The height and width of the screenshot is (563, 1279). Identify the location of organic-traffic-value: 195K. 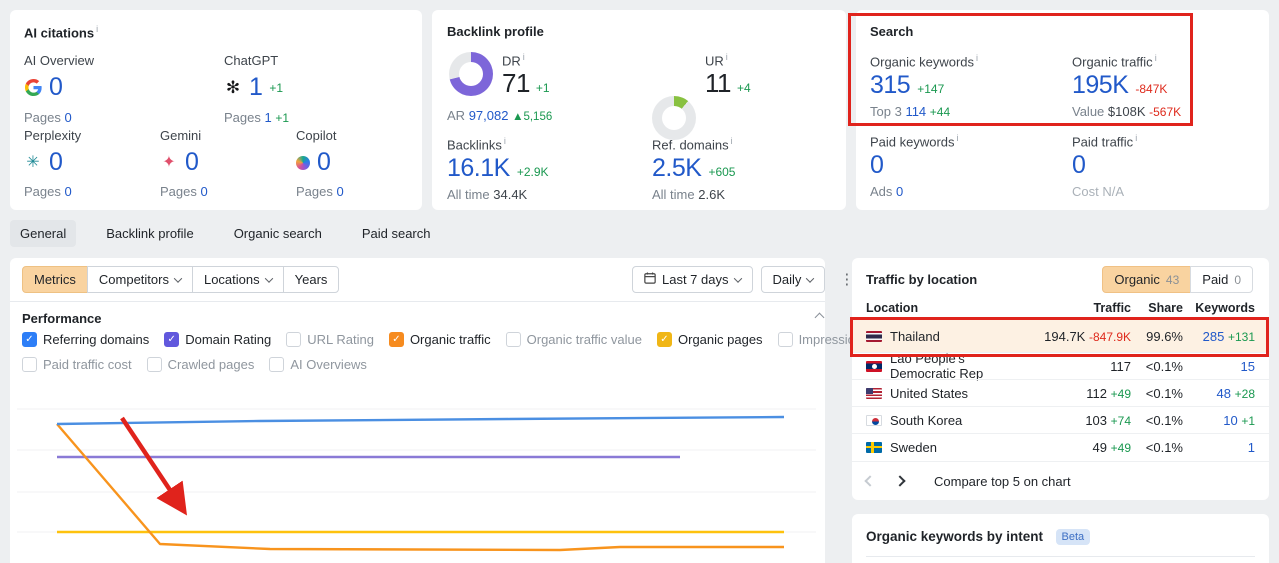
(1100, 85).